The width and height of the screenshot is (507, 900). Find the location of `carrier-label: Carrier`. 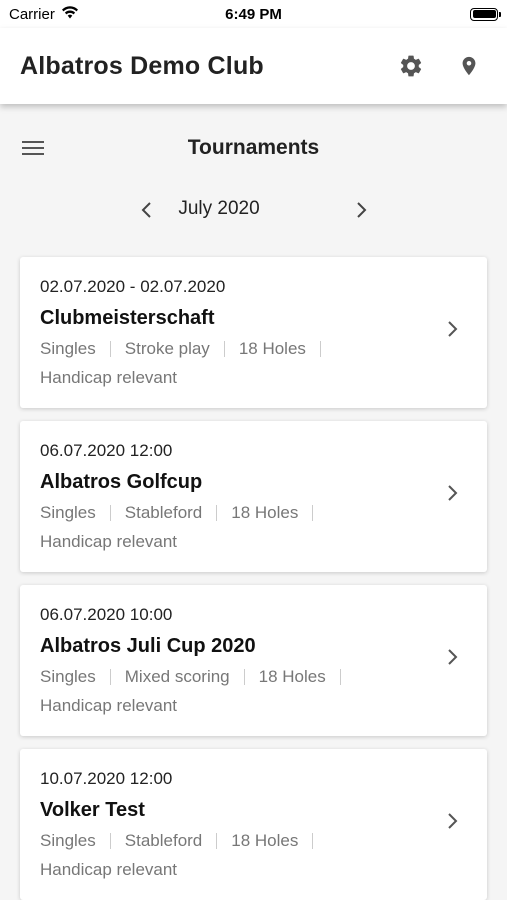

carrier-label: Carrier is located at coordinates (32, 14).